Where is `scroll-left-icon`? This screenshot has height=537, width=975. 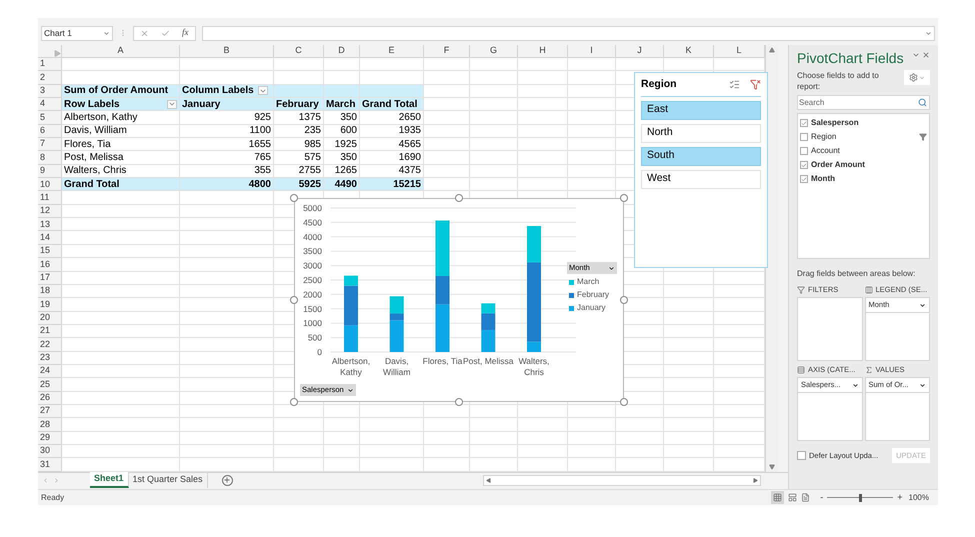
scroll-left-icon is located at coordinates (488, 480).